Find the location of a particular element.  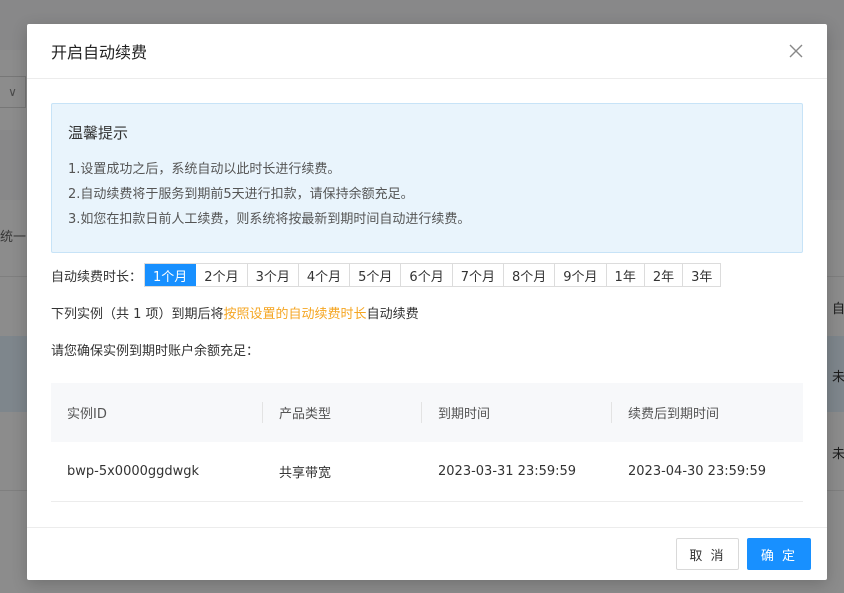

cell-instance-id: bwp-5x0000ggdwgk is located at coordinates (133, 471).